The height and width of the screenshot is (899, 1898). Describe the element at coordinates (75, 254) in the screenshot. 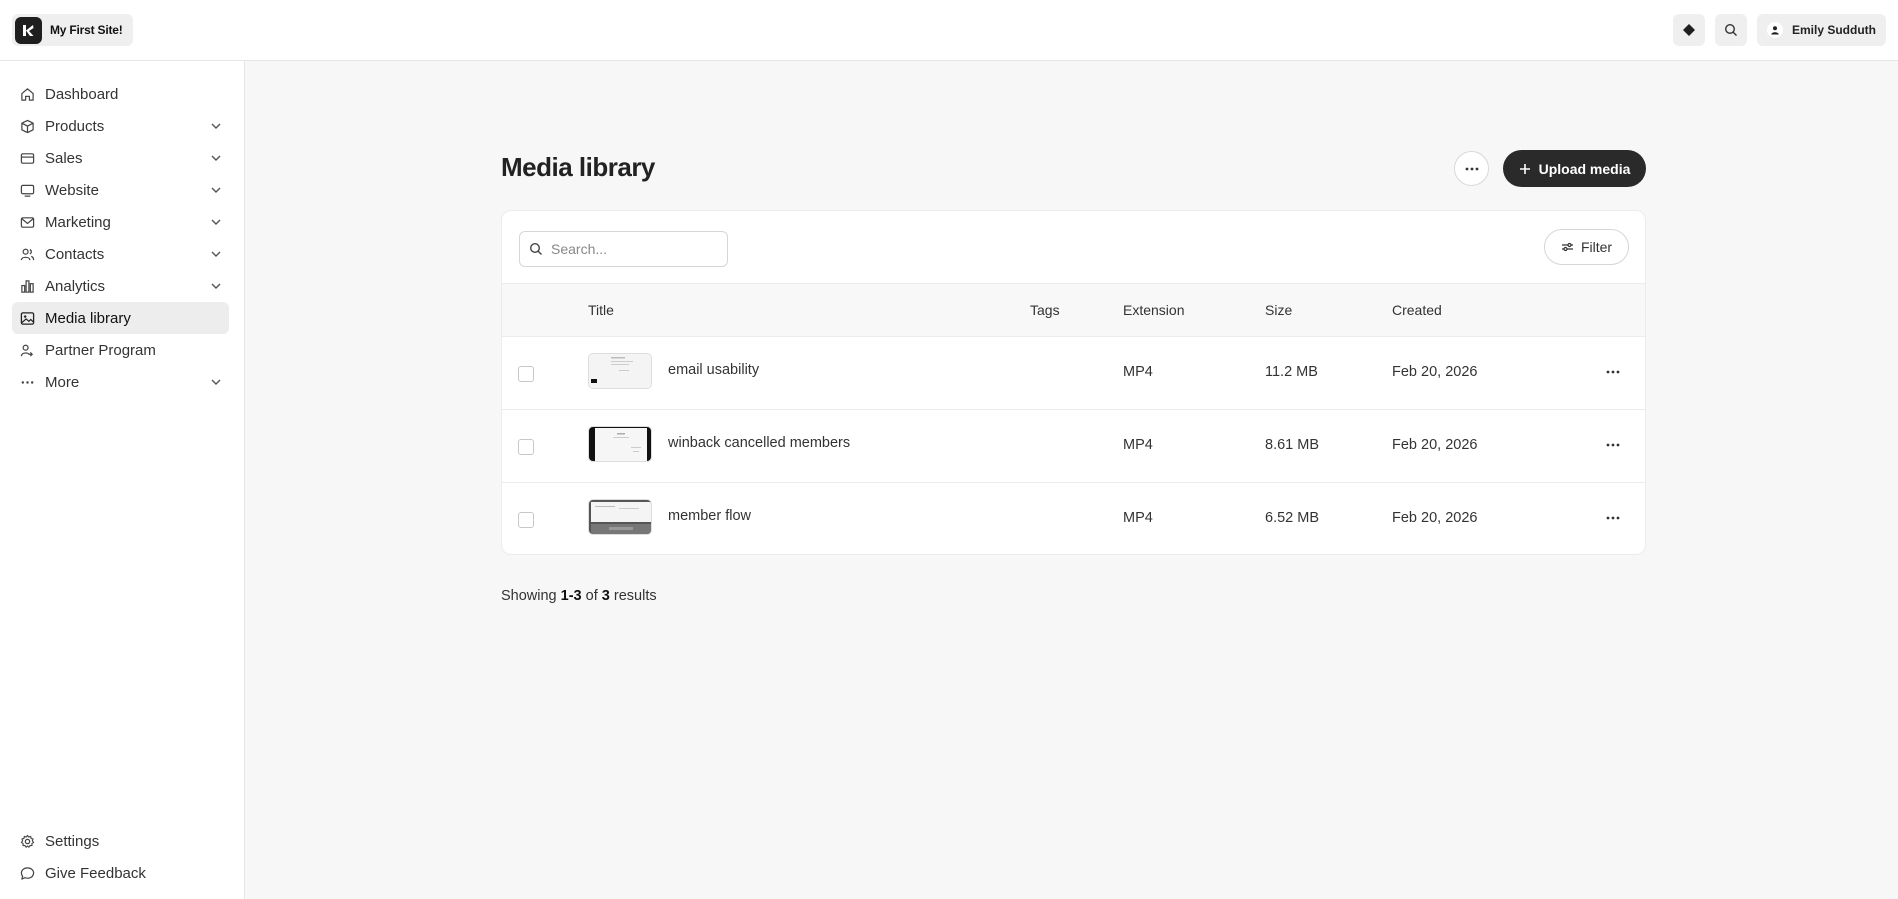

I see `sidebar-item-label: Contacts` at that location.